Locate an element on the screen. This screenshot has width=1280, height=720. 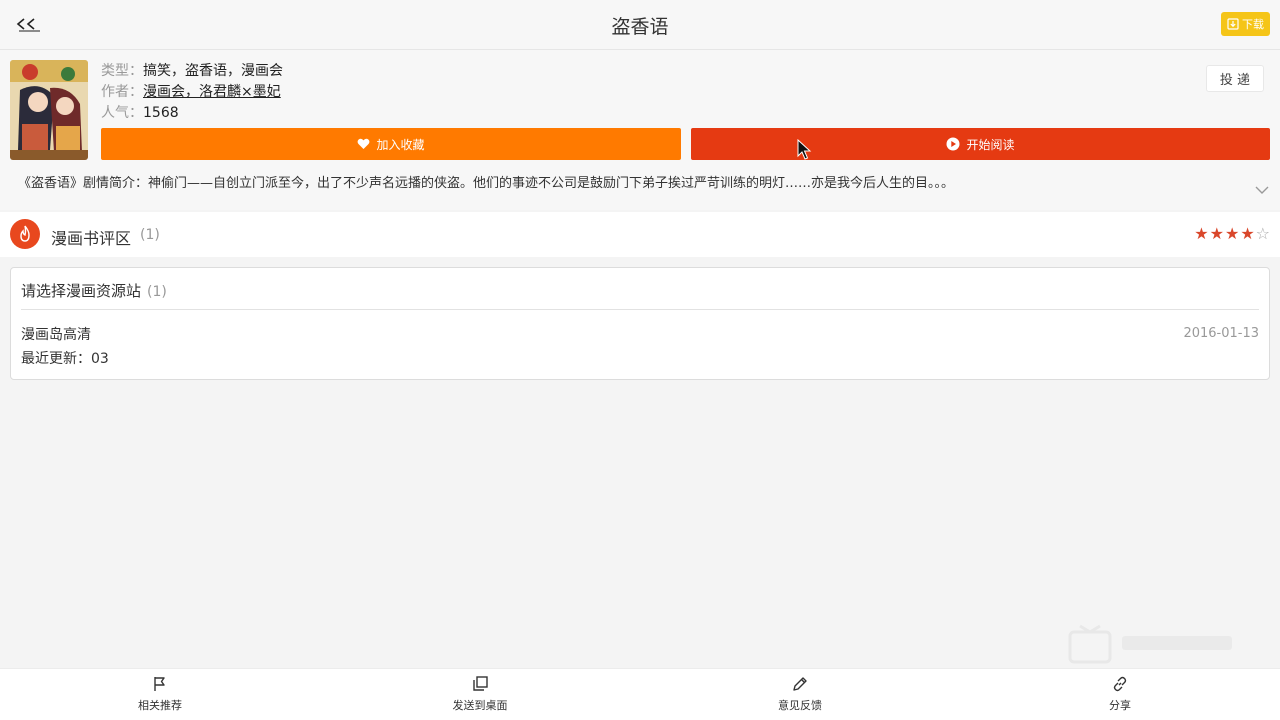
review-section: 漫画书评区 (1) ★ ★ ★ ★ ☆ is located at coordinates (640, 234).